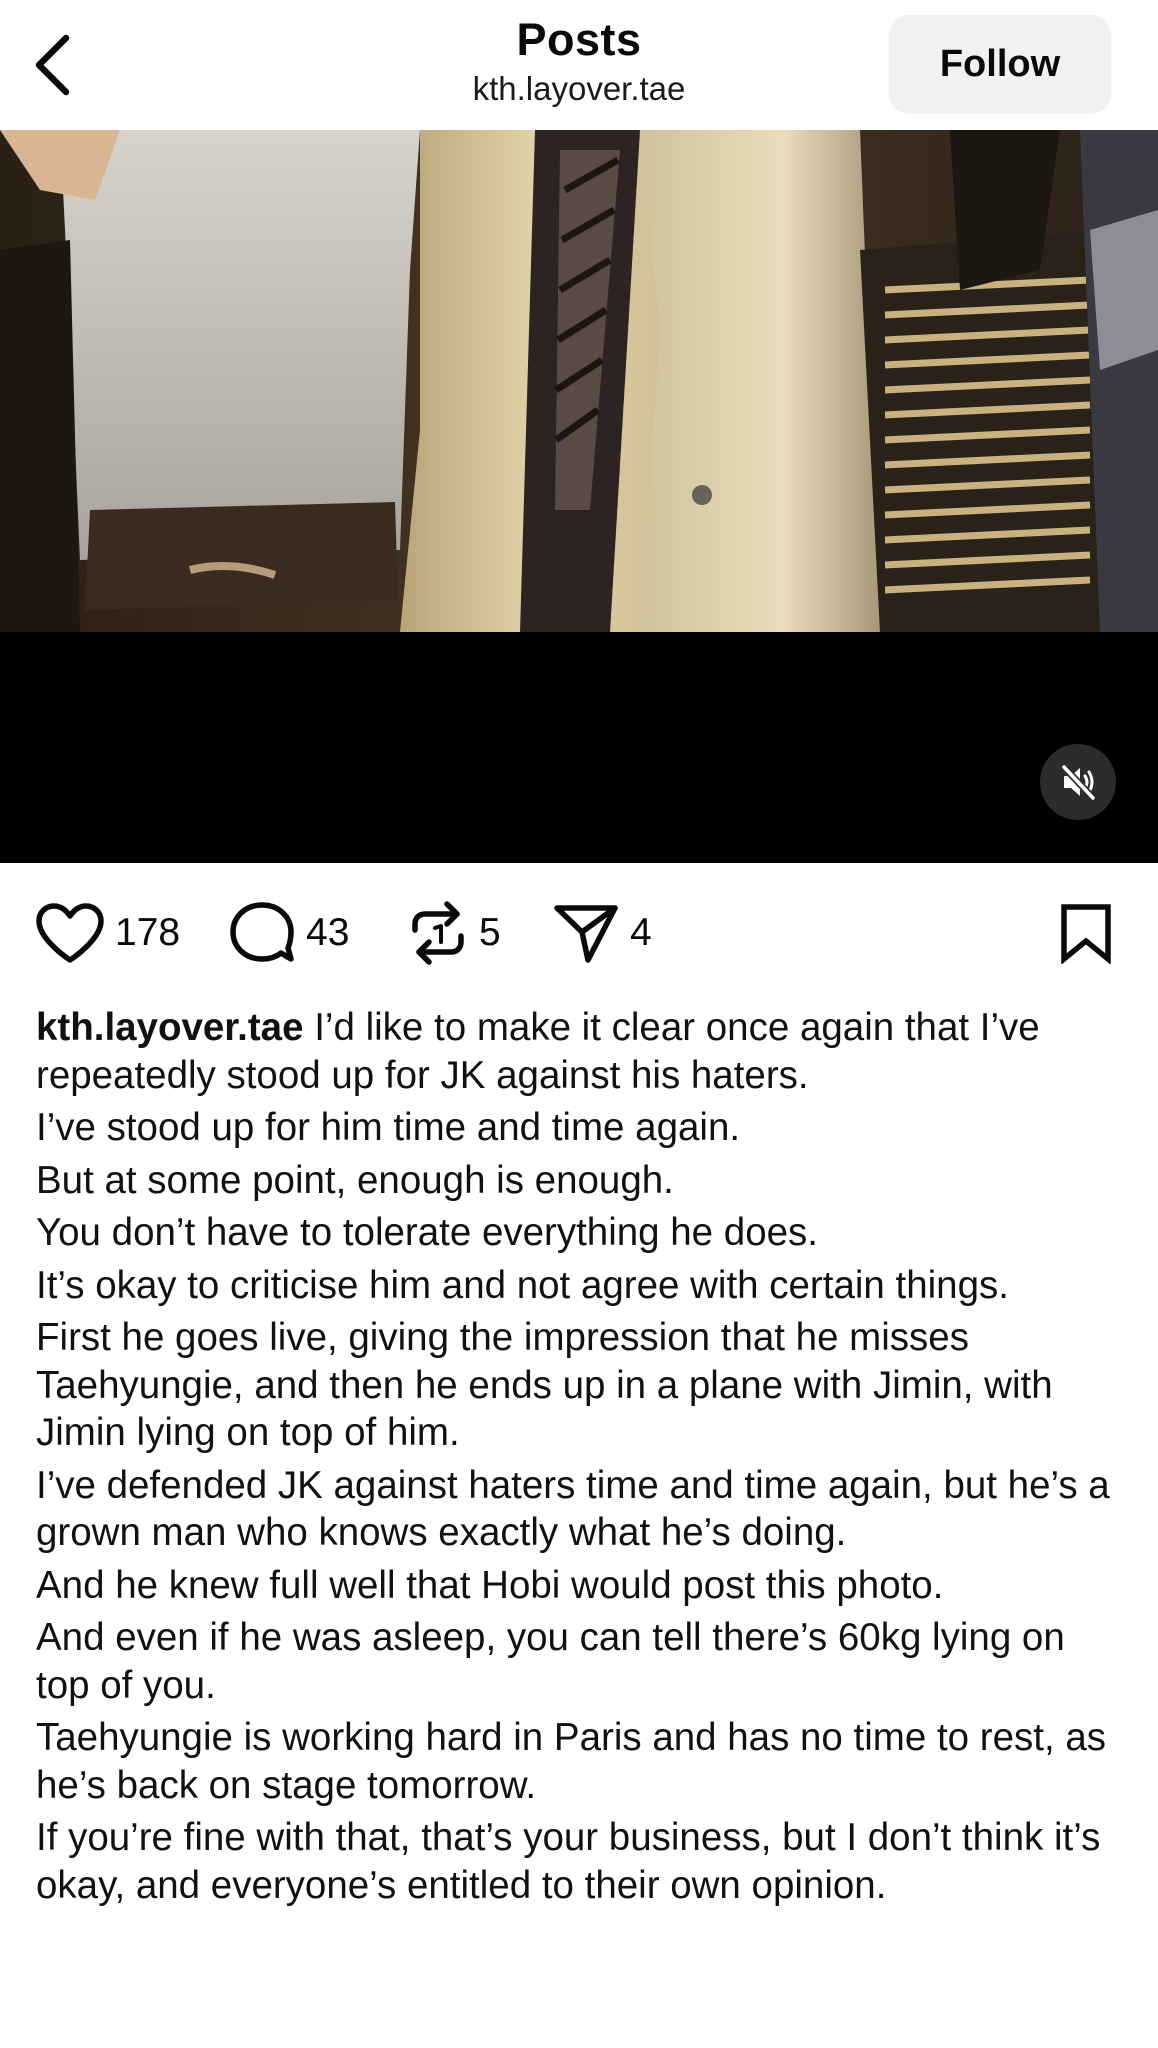  What do you see at coordinates (107, 933) in the screenshot?
I see `like-button: 178` at bounding box center [107, 933].